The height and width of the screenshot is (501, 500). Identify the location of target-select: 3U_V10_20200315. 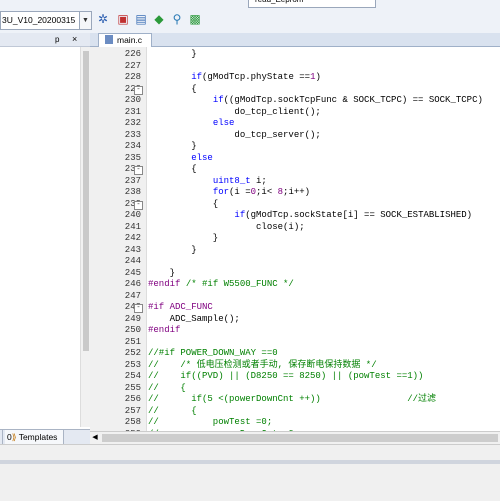
(40, 20).